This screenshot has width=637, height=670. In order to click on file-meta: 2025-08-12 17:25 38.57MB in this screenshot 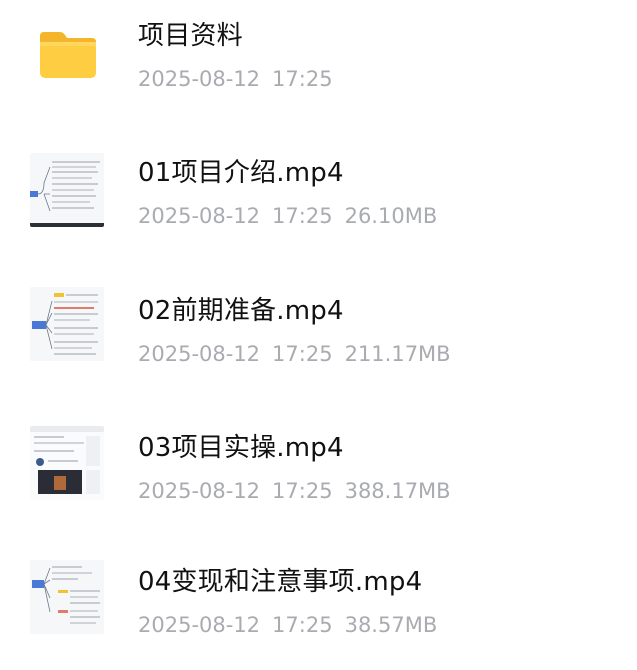, I will do `click(293, 625)`.